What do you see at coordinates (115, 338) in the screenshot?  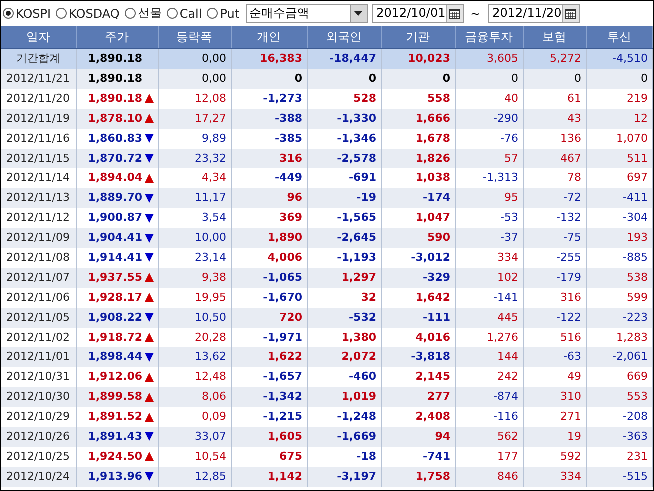 I see `price-cell-text: 1,918.72` at bounding box center [115, 338].